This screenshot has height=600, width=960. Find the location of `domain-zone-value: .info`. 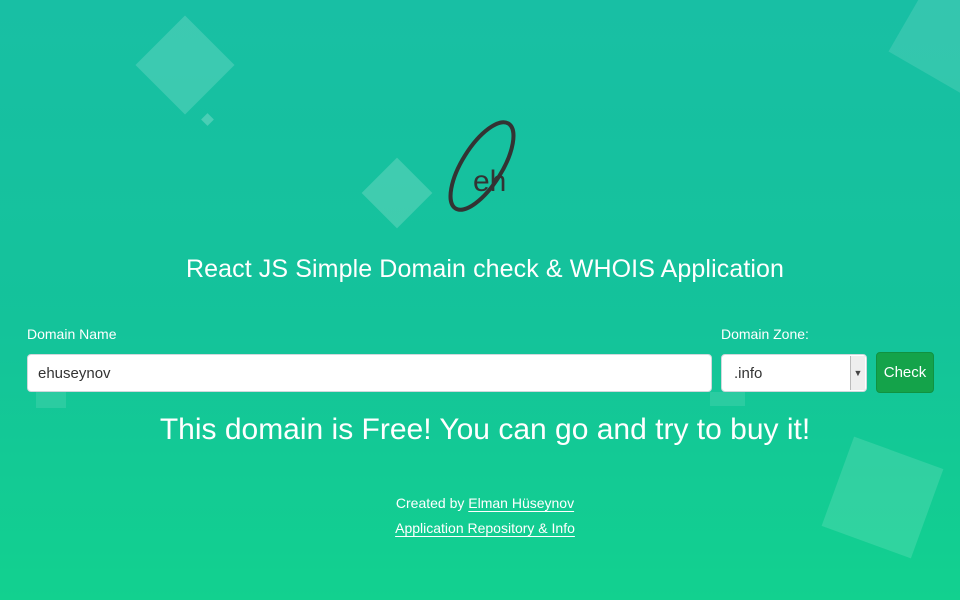

domain-zone-value: .info is located at coordinates (748, 373).